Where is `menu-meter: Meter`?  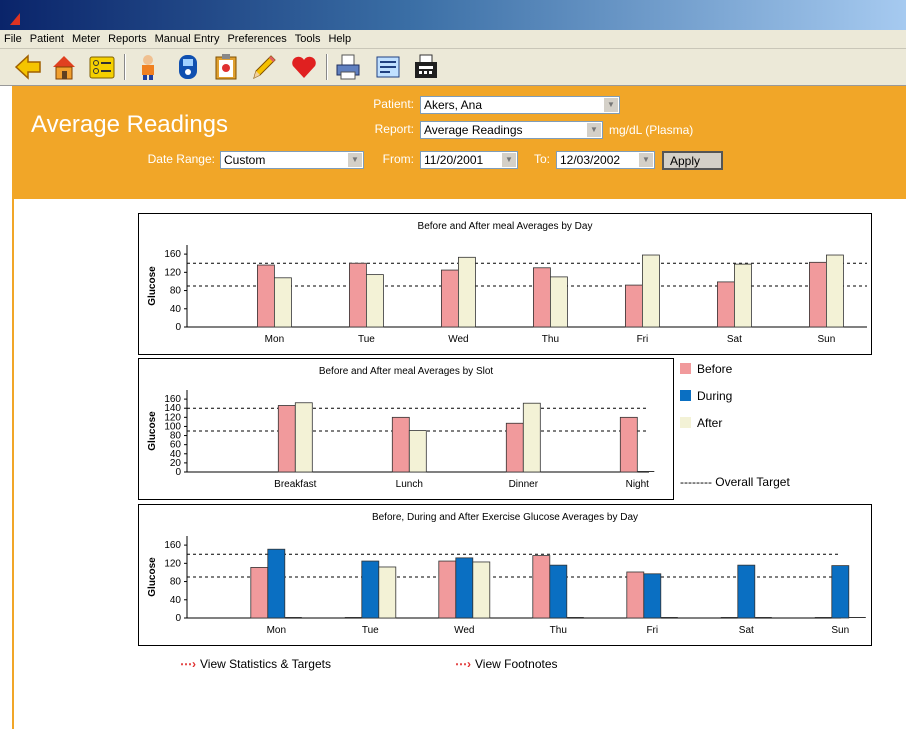 menu-meter: Meter is located at coordinates (86, 37).